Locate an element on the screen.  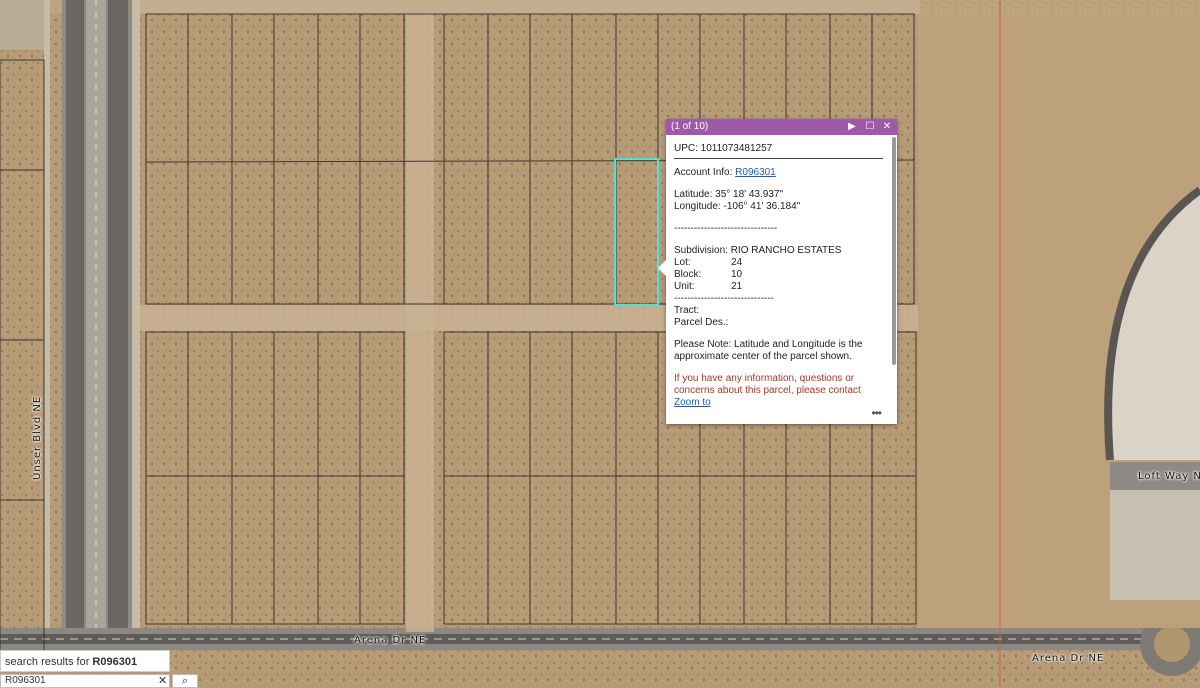
popup-pointer is located at coordinates (662, 268).